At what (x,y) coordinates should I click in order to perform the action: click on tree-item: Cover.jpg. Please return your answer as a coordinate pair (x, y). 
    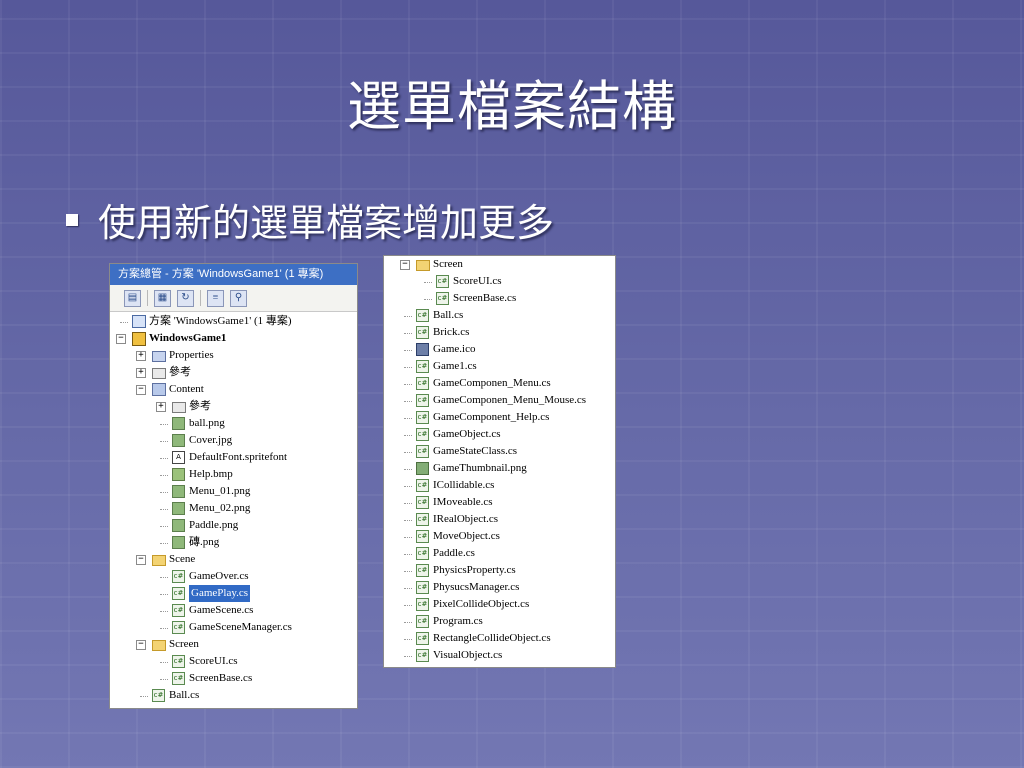
    Looking at the image, I should click on (233, 440).